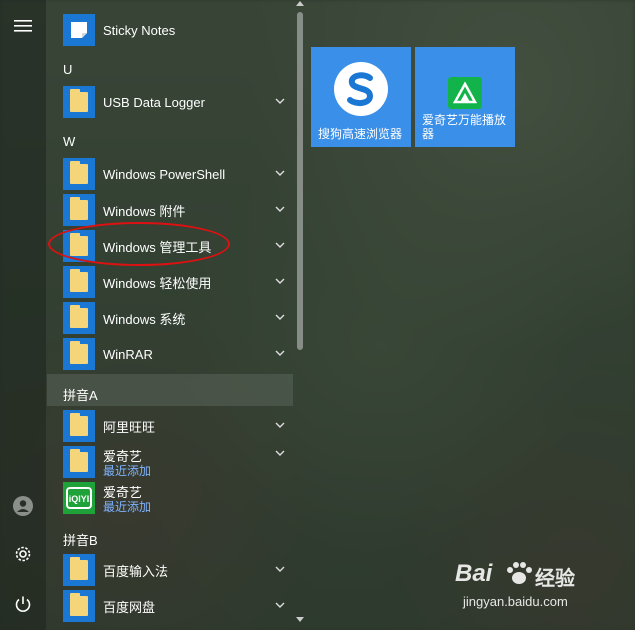  Describe the element at coordinates (67, 69) in the screenshot. I see `group-header-u: U` at that location.